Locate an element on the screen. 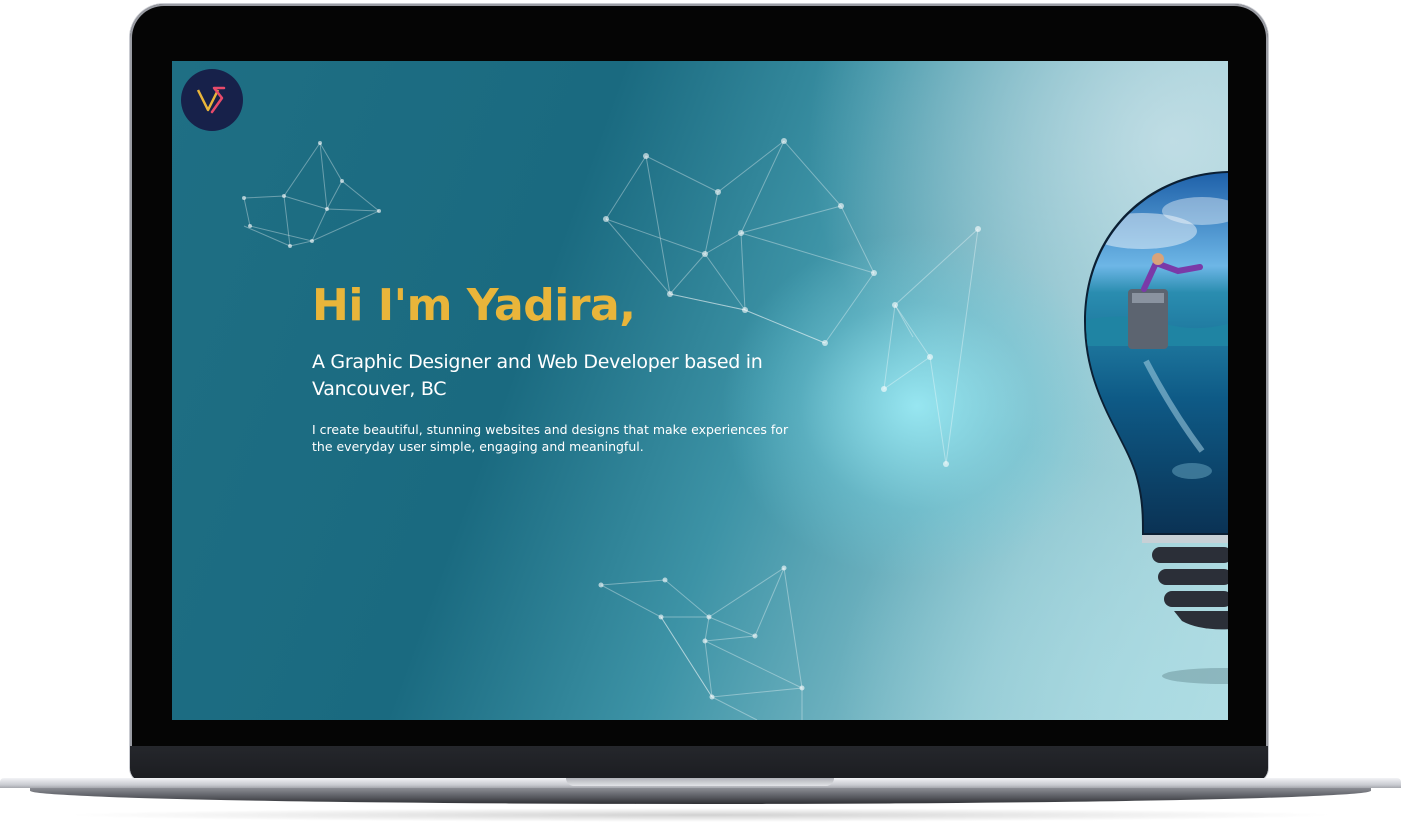 The width and height of the screenshot is (1401, 835). lightbulb-ocean-illustration-icon is located at coordinates (1156, 427).